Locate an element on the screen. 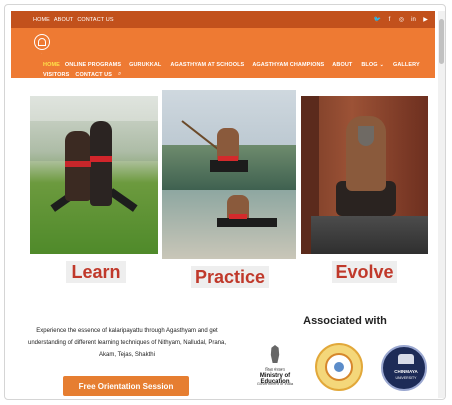  twitter-icon: 🐦 is located at coordinates (377, 19).